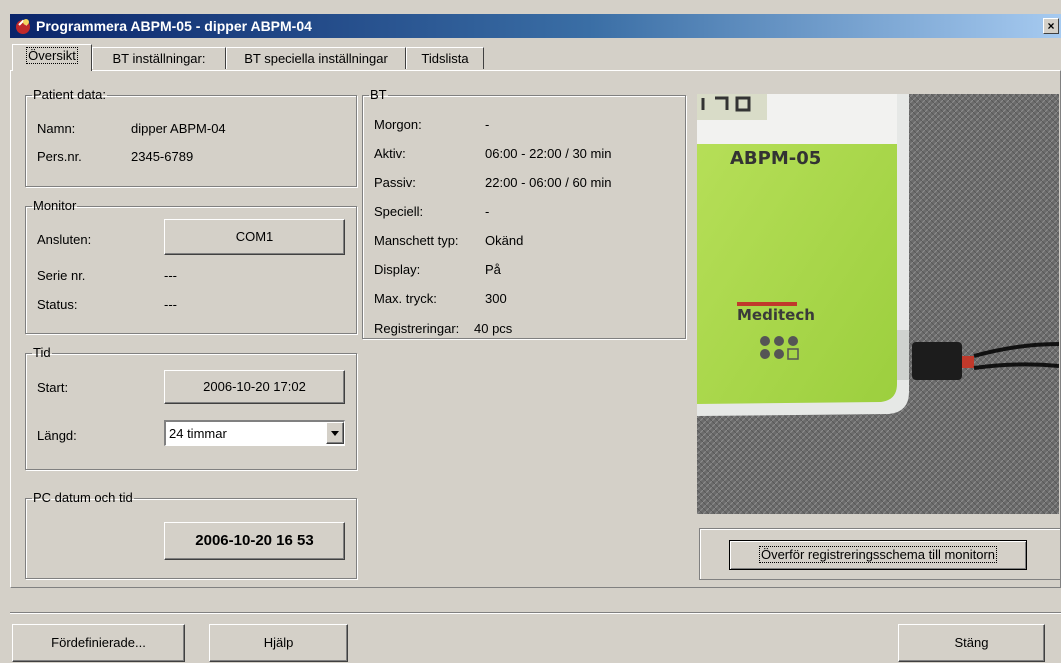 The width and height of the screenshot is (1061, 663). I want to click on tab-oversikt: Översikt, so click(52, 57).